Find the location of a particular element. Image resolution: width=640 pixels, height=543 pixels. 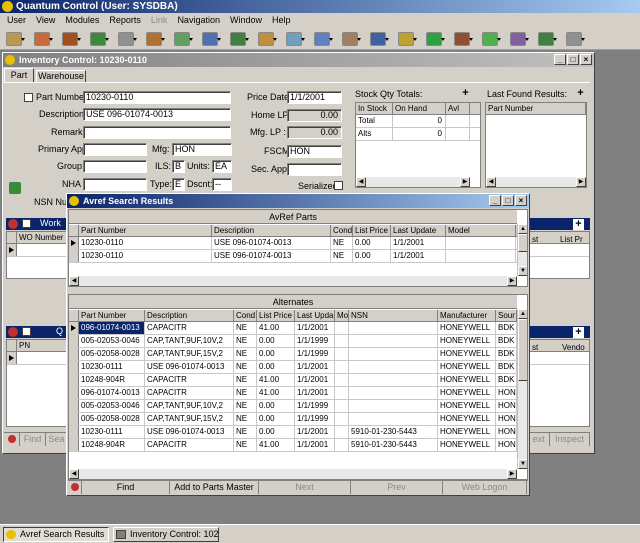

toolbar-repair-icon is located at coordinates (463, 38).